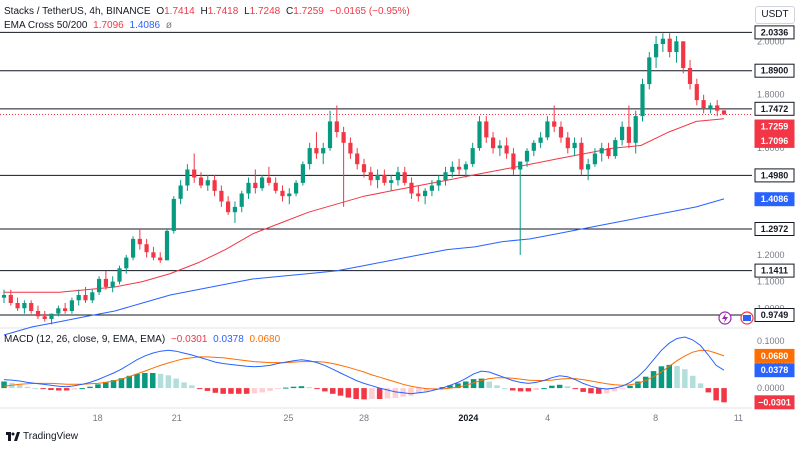 The image size is (800, 450). Describe the element at coordinates (77, 11) in the screenshot. I see `symbol-title: Stacks / TetherUS, 4h, BINANCE` at that location.